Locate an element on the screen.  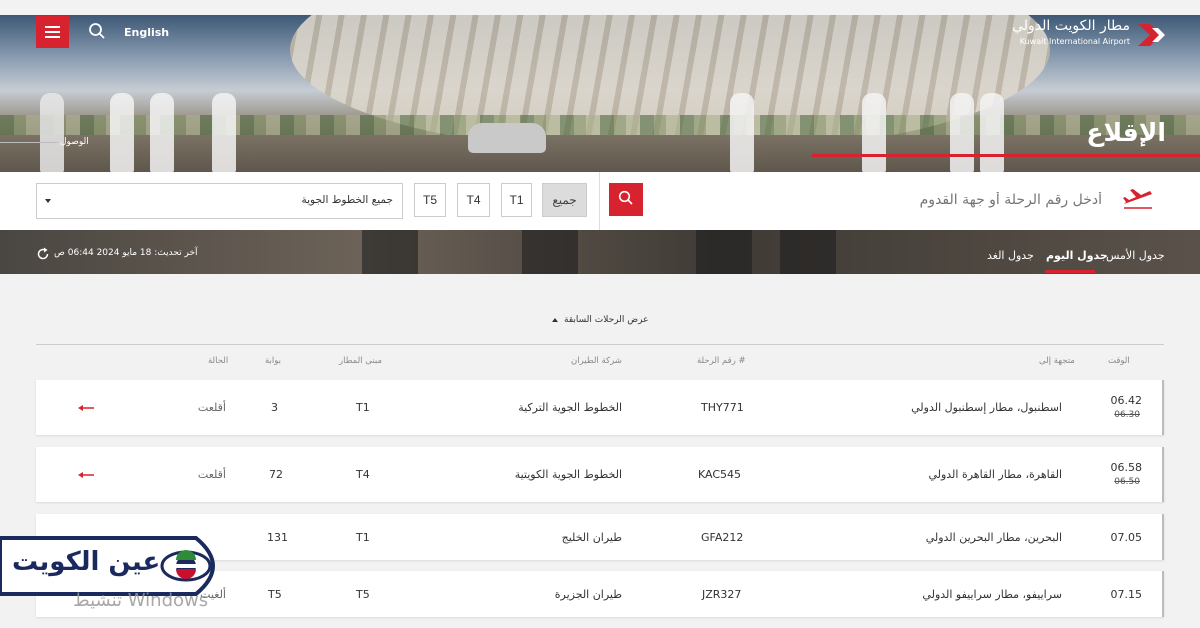
flight-gate: 131 is located at coordinates (277, 537).